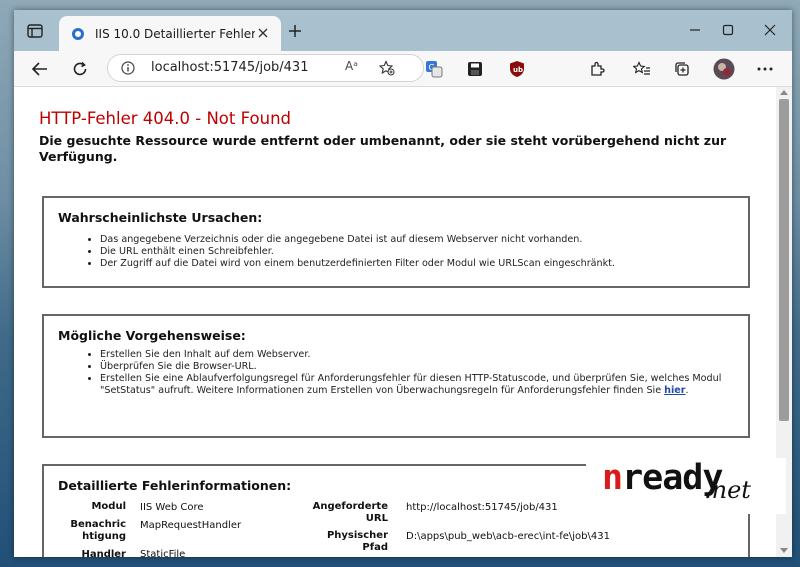 The height and width of the screenshot is (567, 800). Describe the element at coordinates (695, 30) in the screenshot. I see `minimize-icon` at that location.